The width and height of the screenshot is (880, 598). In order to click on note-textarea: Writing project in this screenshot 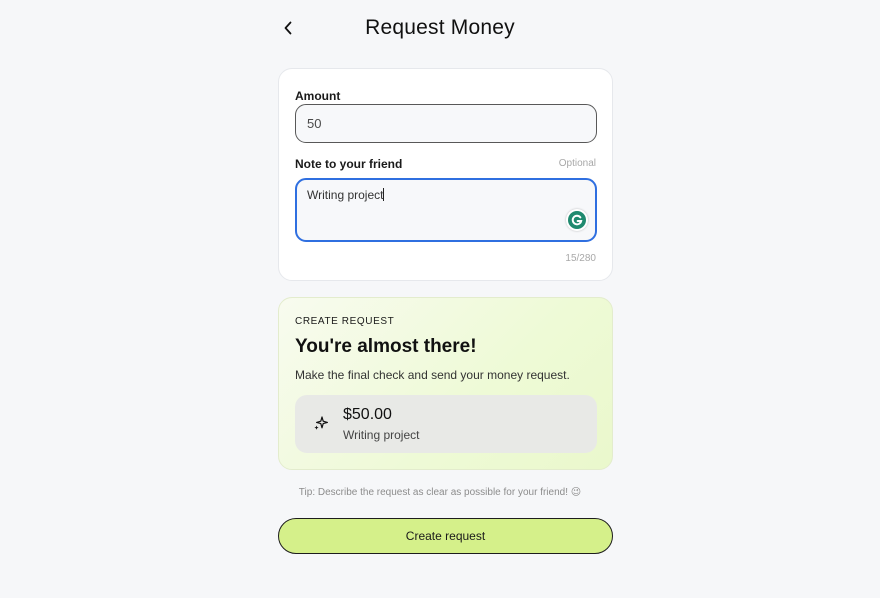, I will do `click(446, 210)`.